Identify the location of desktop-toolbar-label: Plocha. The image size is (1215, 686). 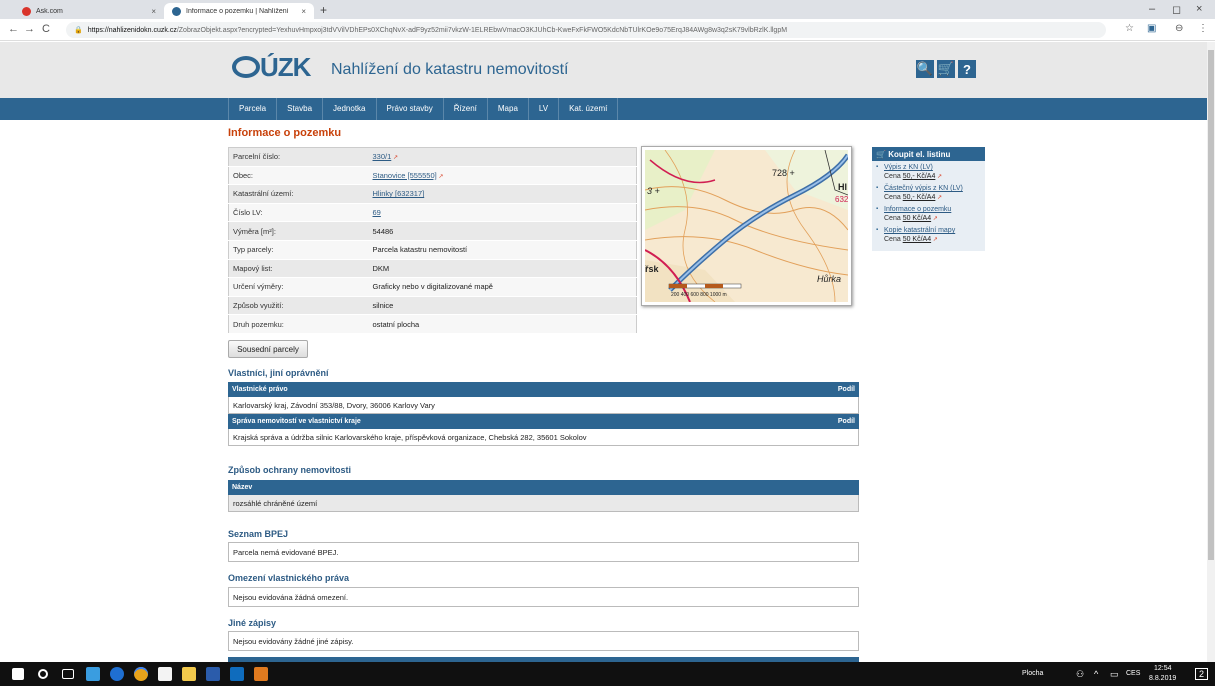
(1032, 673).